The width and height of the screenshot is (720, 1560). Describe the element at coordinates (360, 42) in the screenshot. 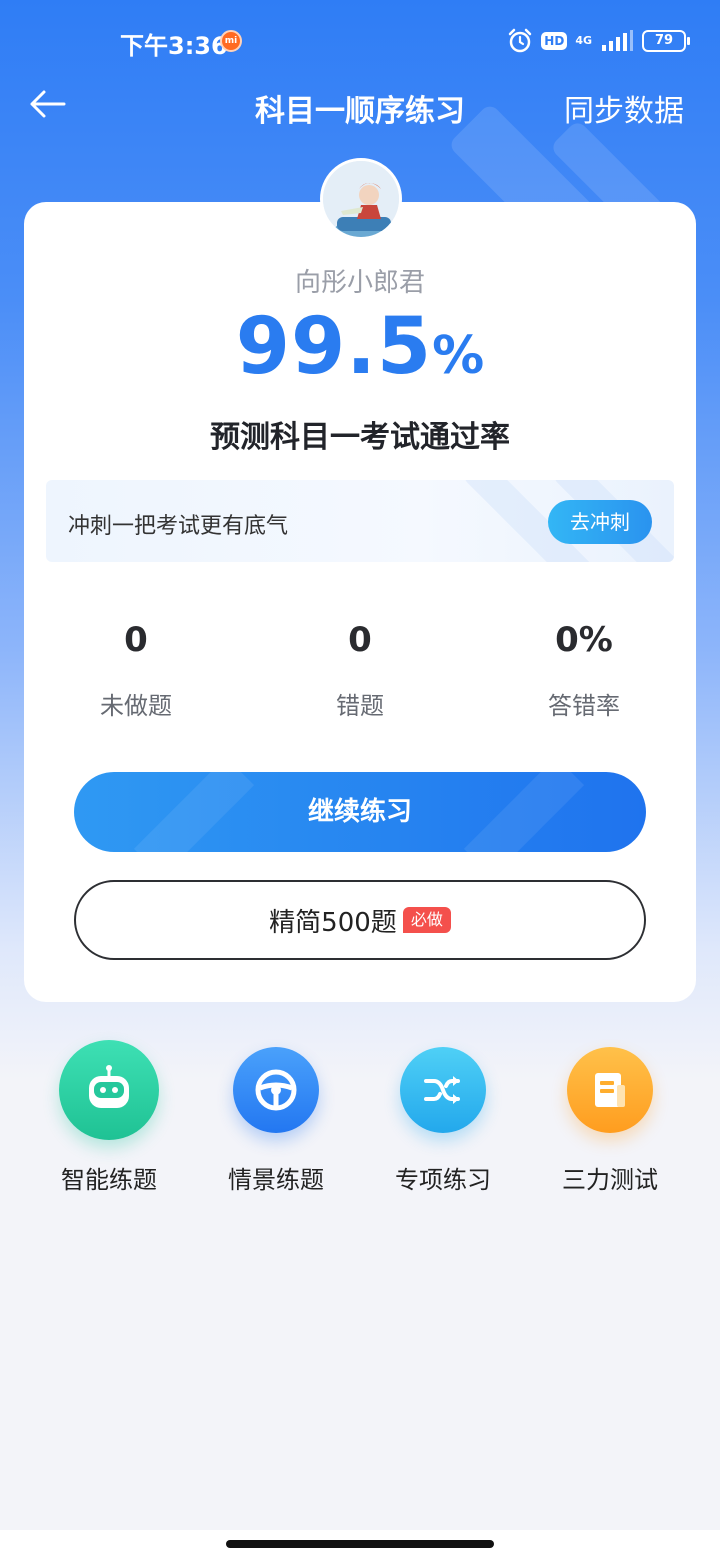

I see `status-bar: 下午3:36 mi HD 4G 79` at that location.